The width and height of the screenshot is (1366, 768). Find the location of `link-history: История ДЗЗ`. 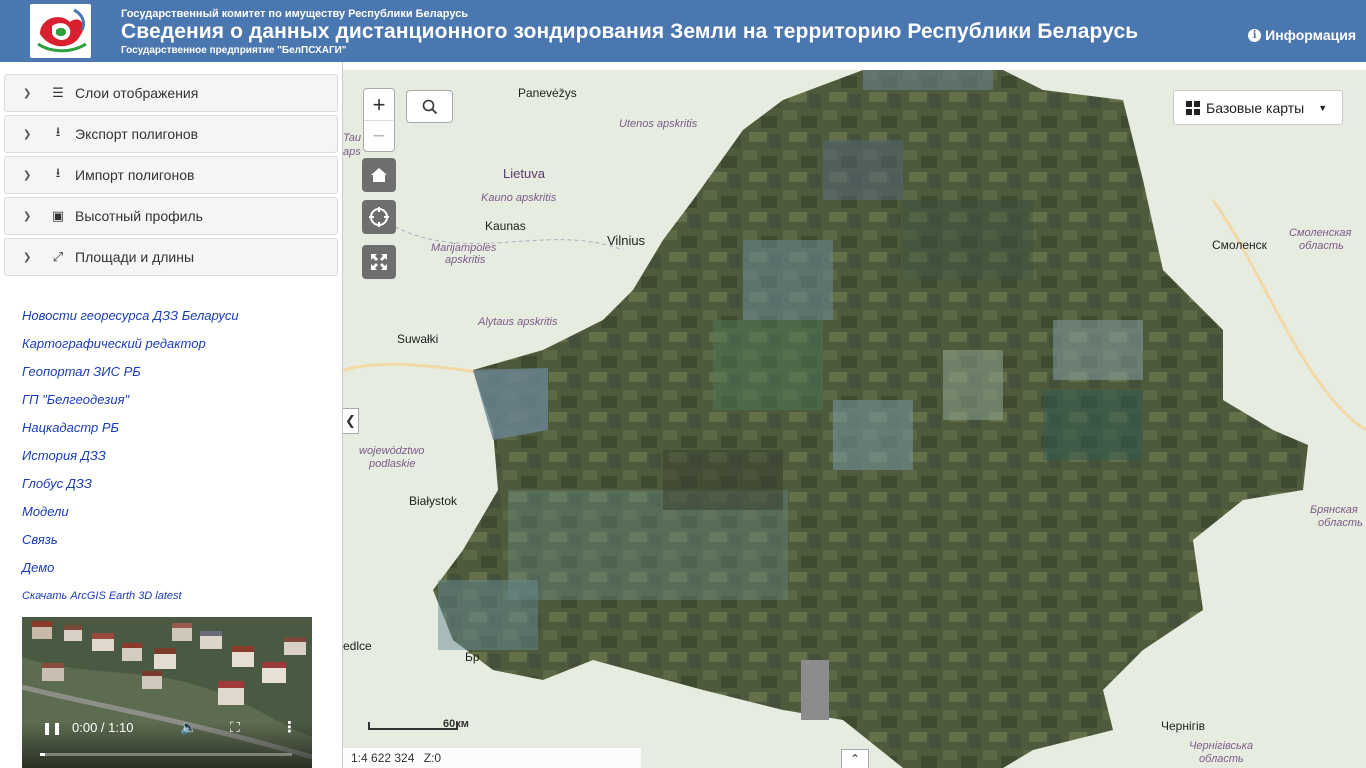

link-history: История ДЗЗ is located at coordinates (130, 461).